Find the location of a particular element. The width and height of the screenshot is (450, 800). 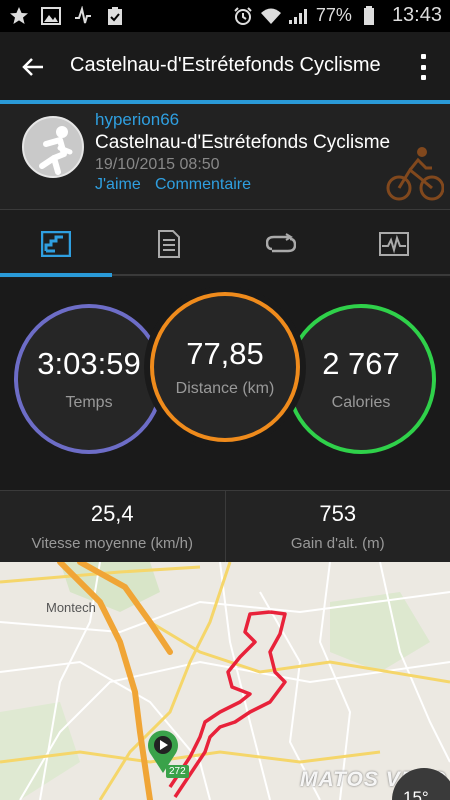

star-icon is located at coordinates (19, 16).